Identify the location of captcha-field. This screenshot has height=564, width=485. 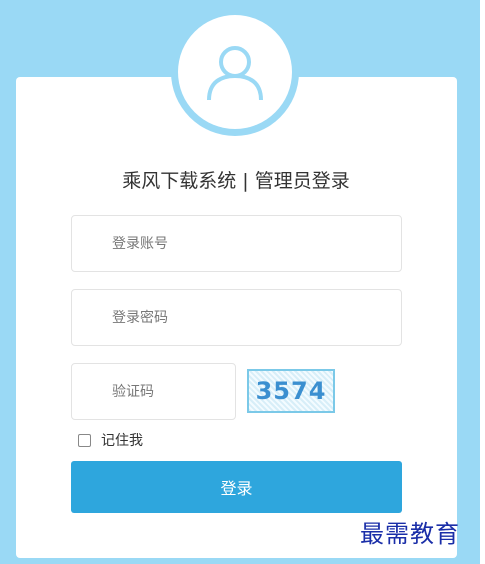
(153, 391).